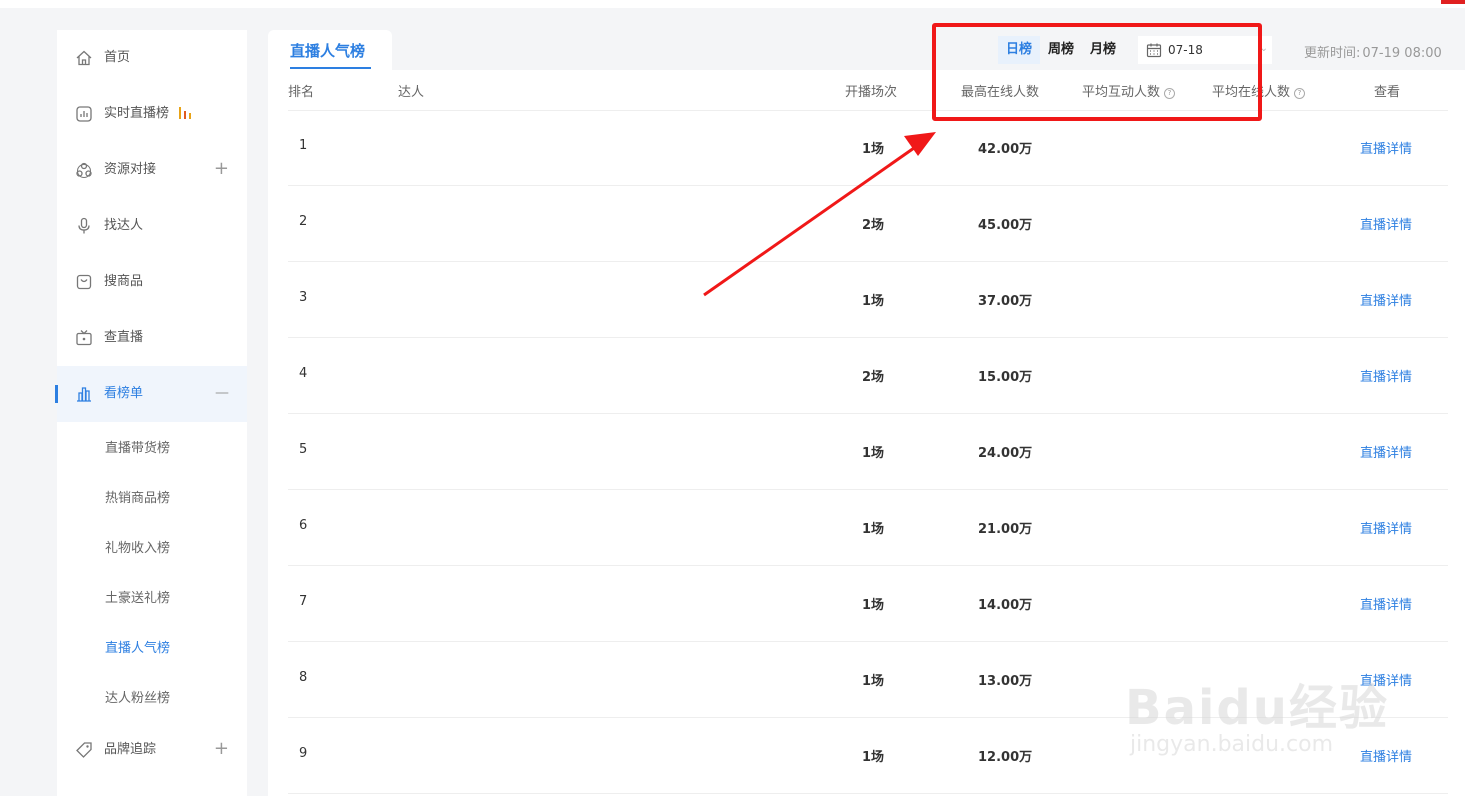 Image resolution: width=1465 pixels, height=796 pixels. What do you see at coordinates (1257, 708) in the screenshot?
I see `watermark-logo: Baidu经验` at bounding box center [1257, 708].